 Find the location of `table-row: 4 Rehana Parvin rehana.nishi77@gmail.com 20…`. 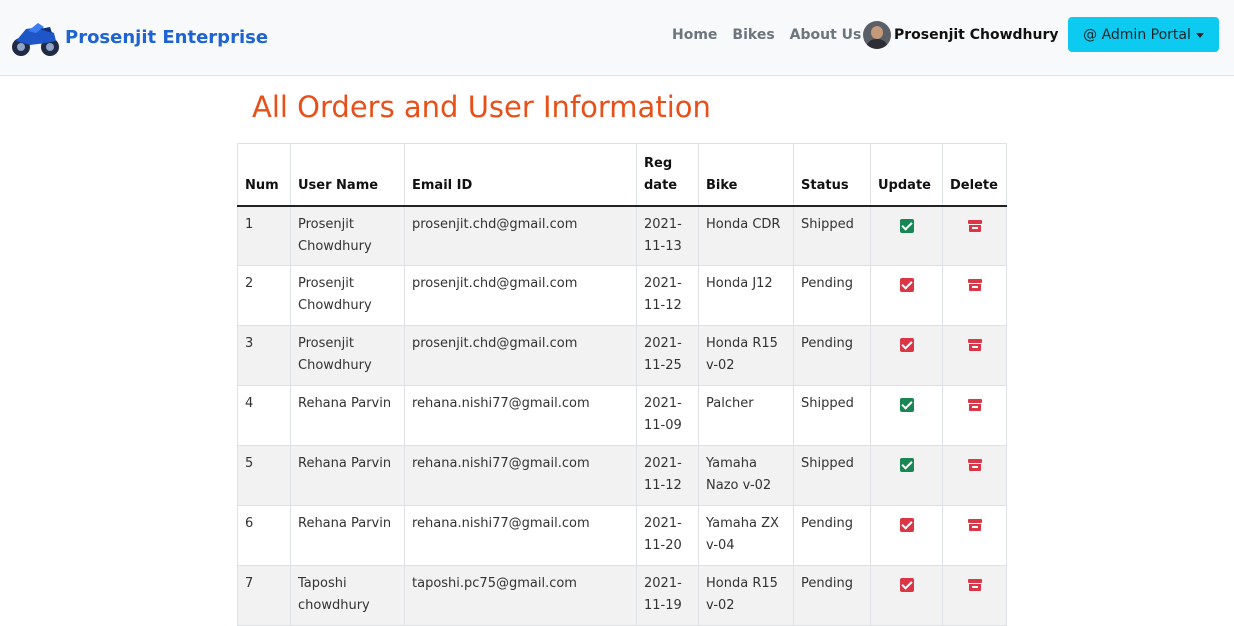

table-row: 4 Rehana Parvin rehana.nishi77@gmail.com 20… is located at coordinates (622, 415).